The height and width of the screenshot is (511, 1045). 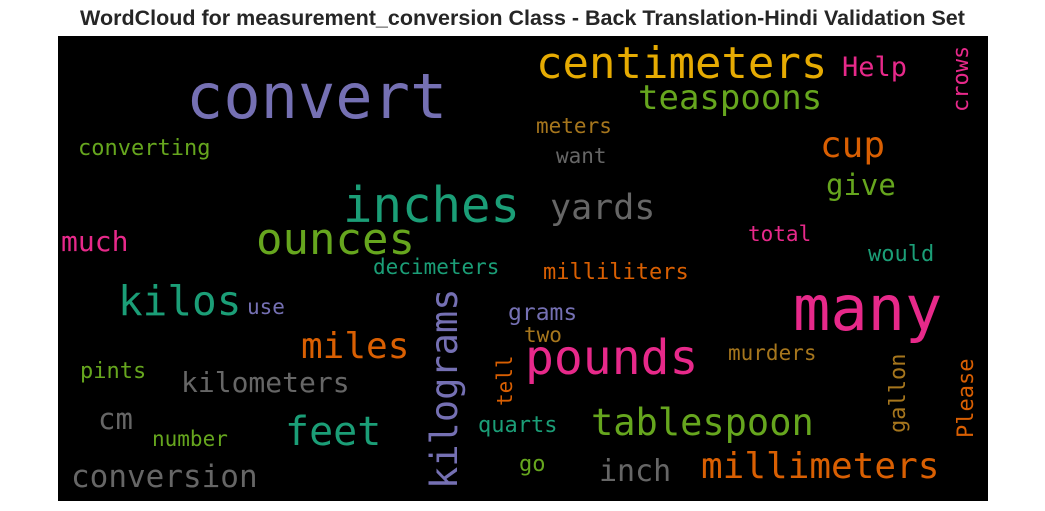 What do you see at coordinates (532, 464) in the screenshot?
I see `word-go: go` at bounding box center [532, 464].